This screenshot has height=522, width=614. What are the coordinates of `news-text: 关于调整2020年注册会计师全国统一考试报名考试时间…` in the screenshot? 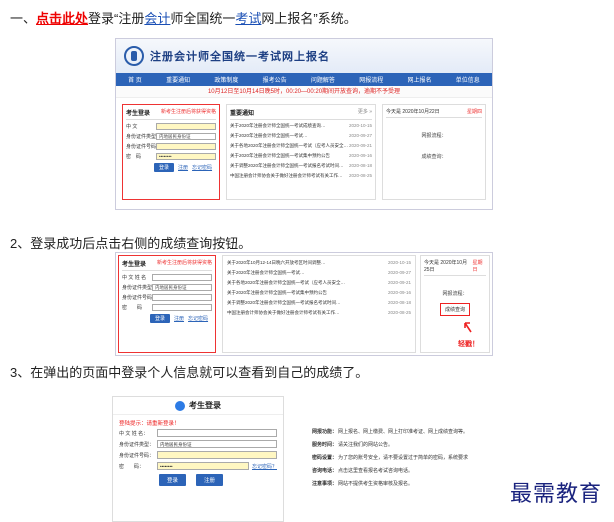 It's located at (284, 302).